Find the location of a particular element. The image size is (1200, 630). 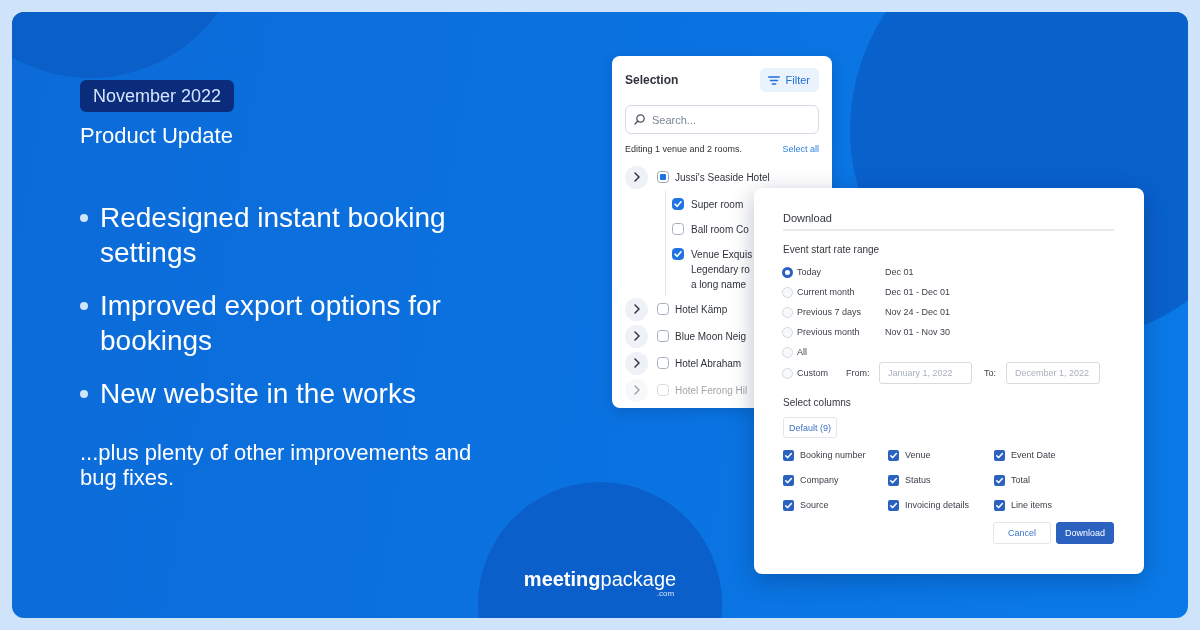

column-label: Total is located at coordinates (1020, 480).